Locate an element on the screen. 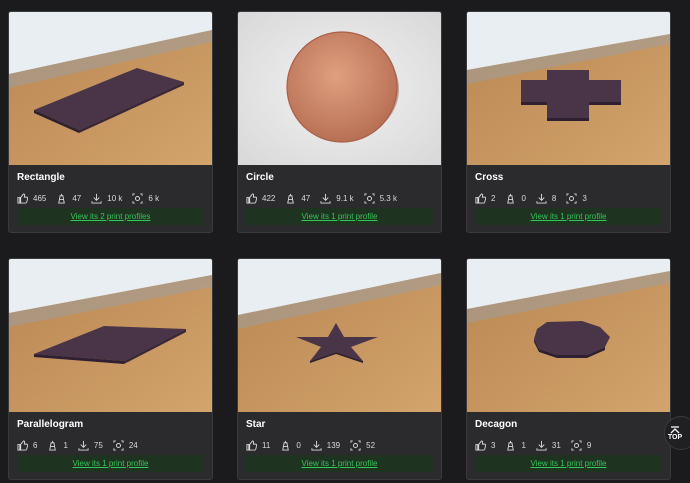 The width and height of the screenshot is (690, 483). model-title: Cross is located at coordinates (489, 177).